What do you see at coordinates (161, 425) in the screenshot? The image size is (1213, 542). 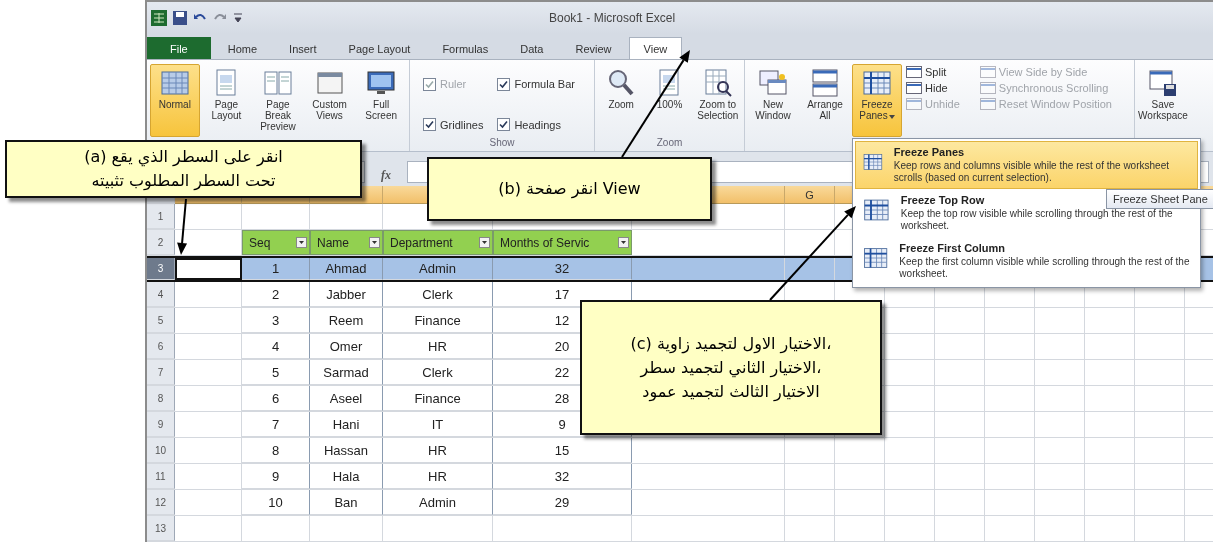 I see `row-number: 9` at bounding box center [161, 425].